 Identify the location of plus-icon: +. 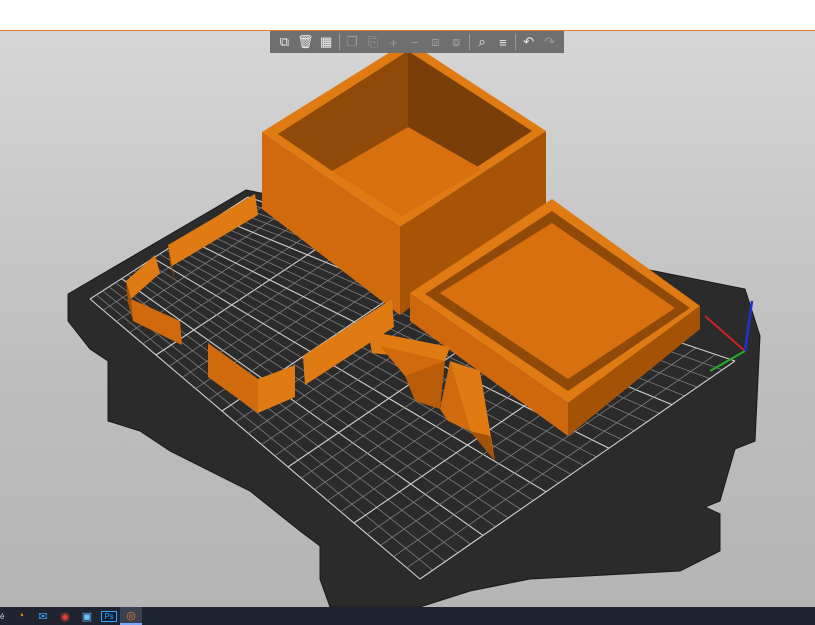
(393, 42).